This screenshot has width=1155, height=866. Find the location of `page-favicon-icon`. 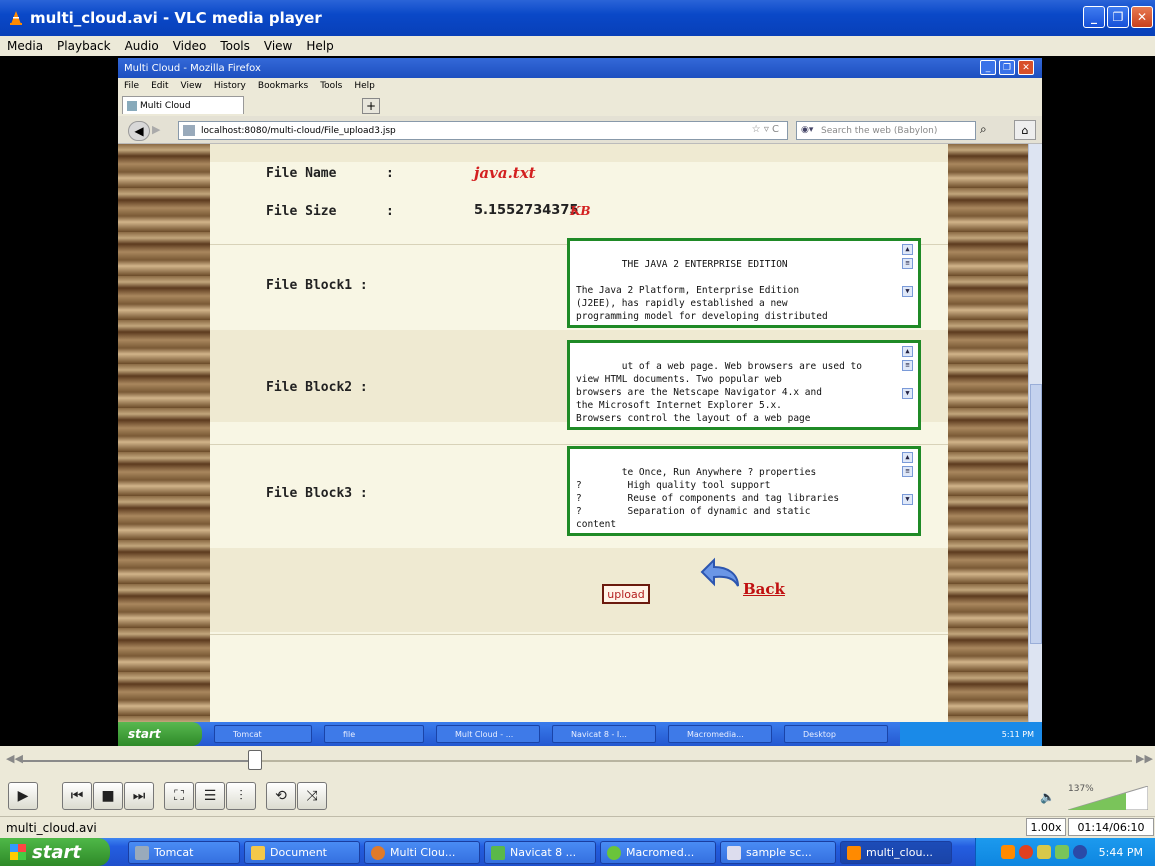

page-favicon-icon is located at coordinates (132, 105).